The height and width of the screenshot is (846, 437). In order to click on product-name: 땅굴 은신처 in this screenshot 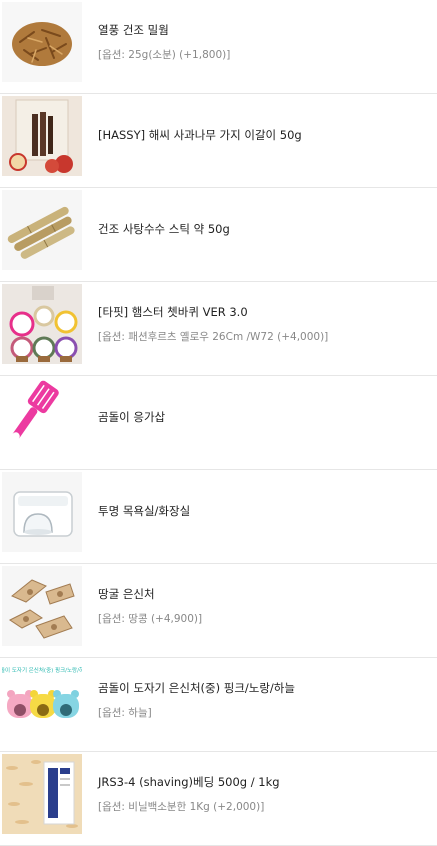, I will do `click(126, 594)`.